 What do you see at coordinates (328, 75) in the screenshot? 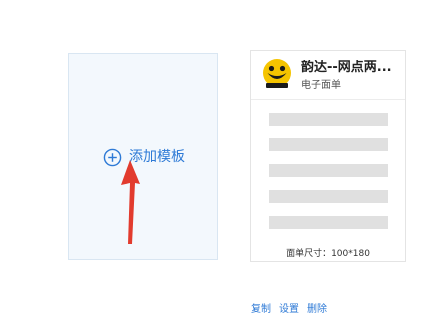
I see `template-card-header: 韵达--网点两... 电子面单` at bounding box center [328, 75].